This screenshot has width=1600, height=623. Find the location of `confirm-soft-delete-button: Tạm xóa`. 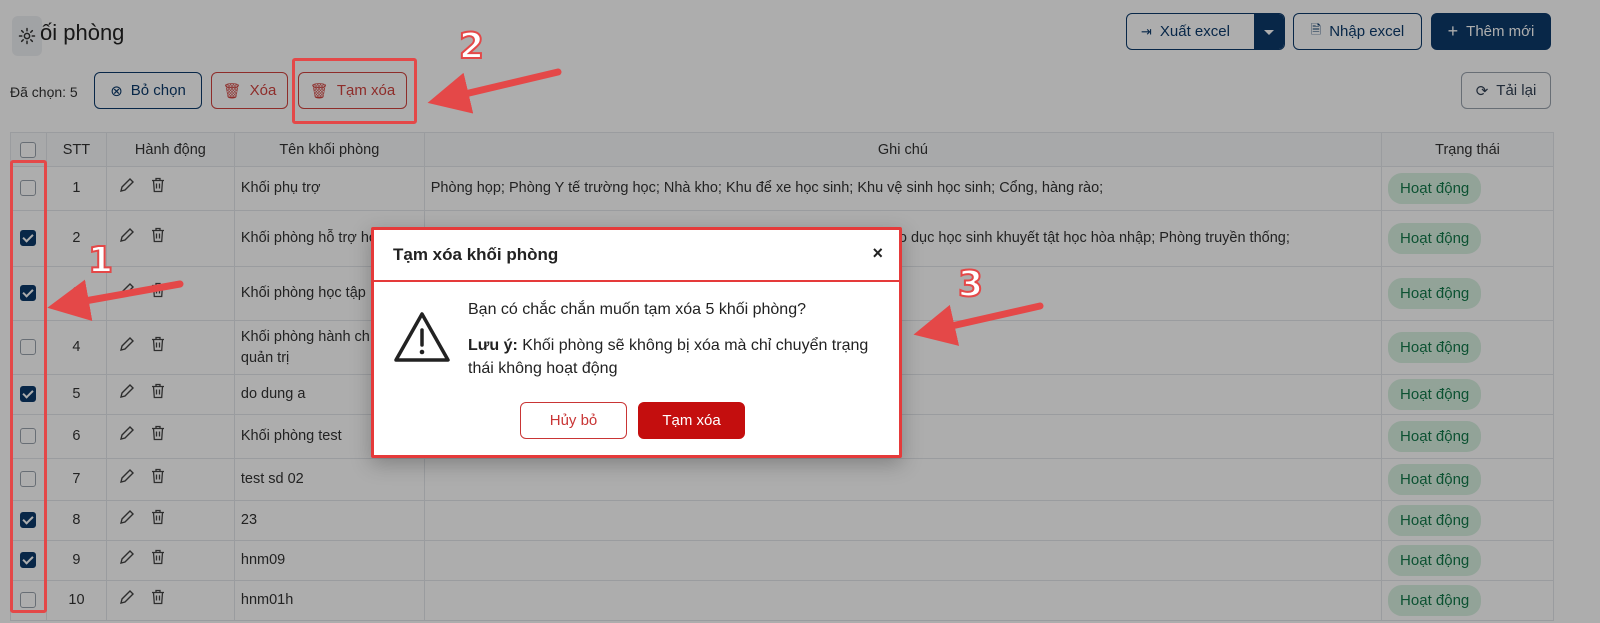

confirm-soft-delete-button: Tạm xóa is located at coordinates (691, 420).